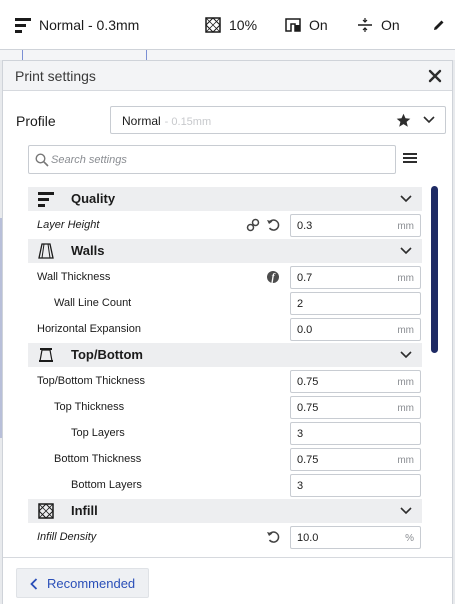  What do you see at coordinates (225, 303) in the screenshot?
I see `setting-wall-line-count: Wall Line Count 2` at bounding box center [225, 303].